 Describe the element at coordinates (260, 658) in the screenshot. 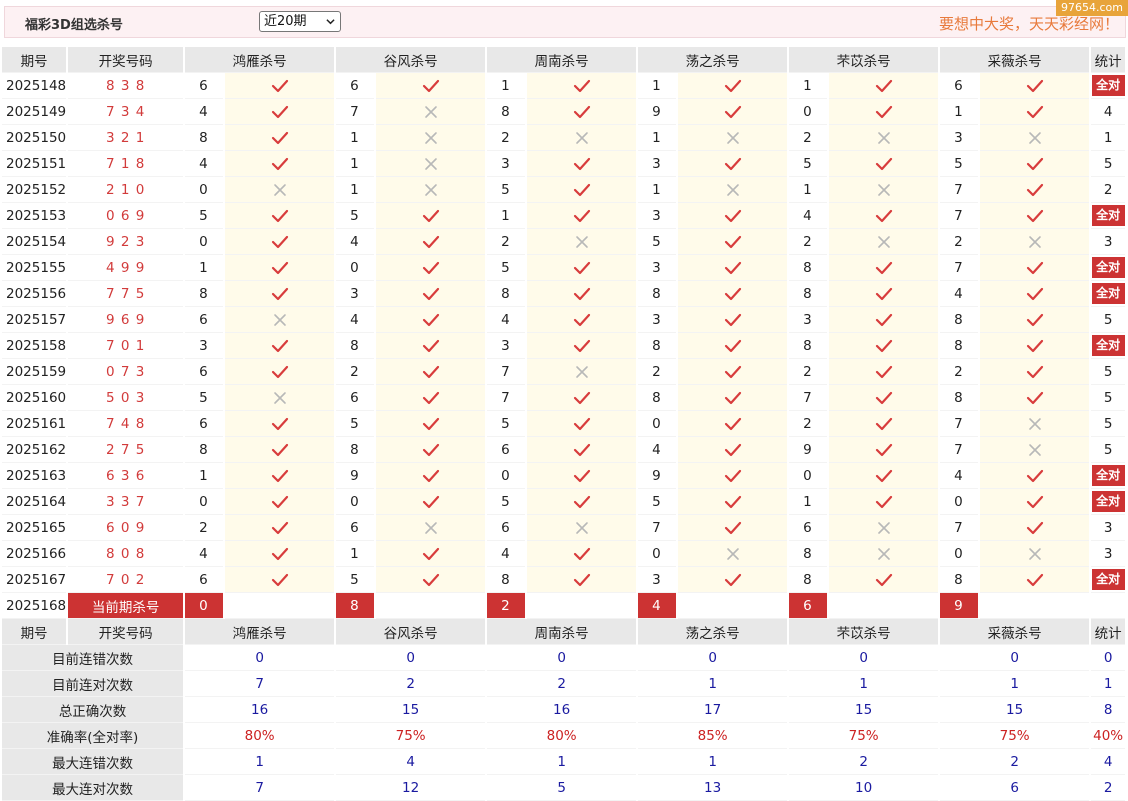

I see `summary-value: 0` at that location.